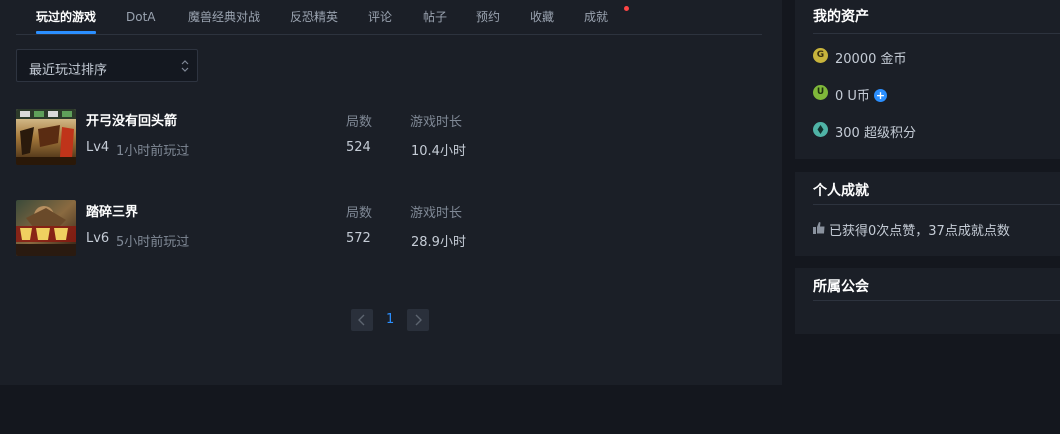 The height and width of the screenshot is (434, 1060). I want to click on game-row: 开弓没有回头箭 Lv4 1小时前玩过 局数 524 游戏时长 10.4小时, so click(366, 137).